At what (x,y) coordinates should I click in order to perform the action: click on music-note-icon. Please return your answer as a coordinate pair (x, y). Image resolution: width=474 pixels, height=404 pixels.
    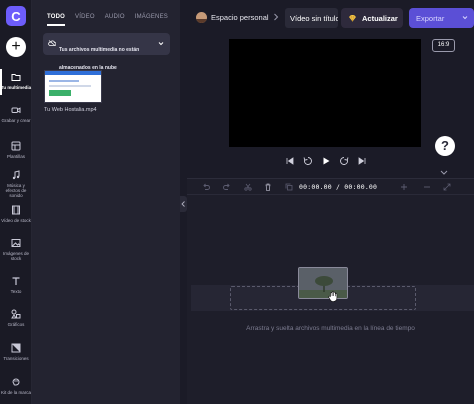
    Looking at the image, I should click on (16, 175).